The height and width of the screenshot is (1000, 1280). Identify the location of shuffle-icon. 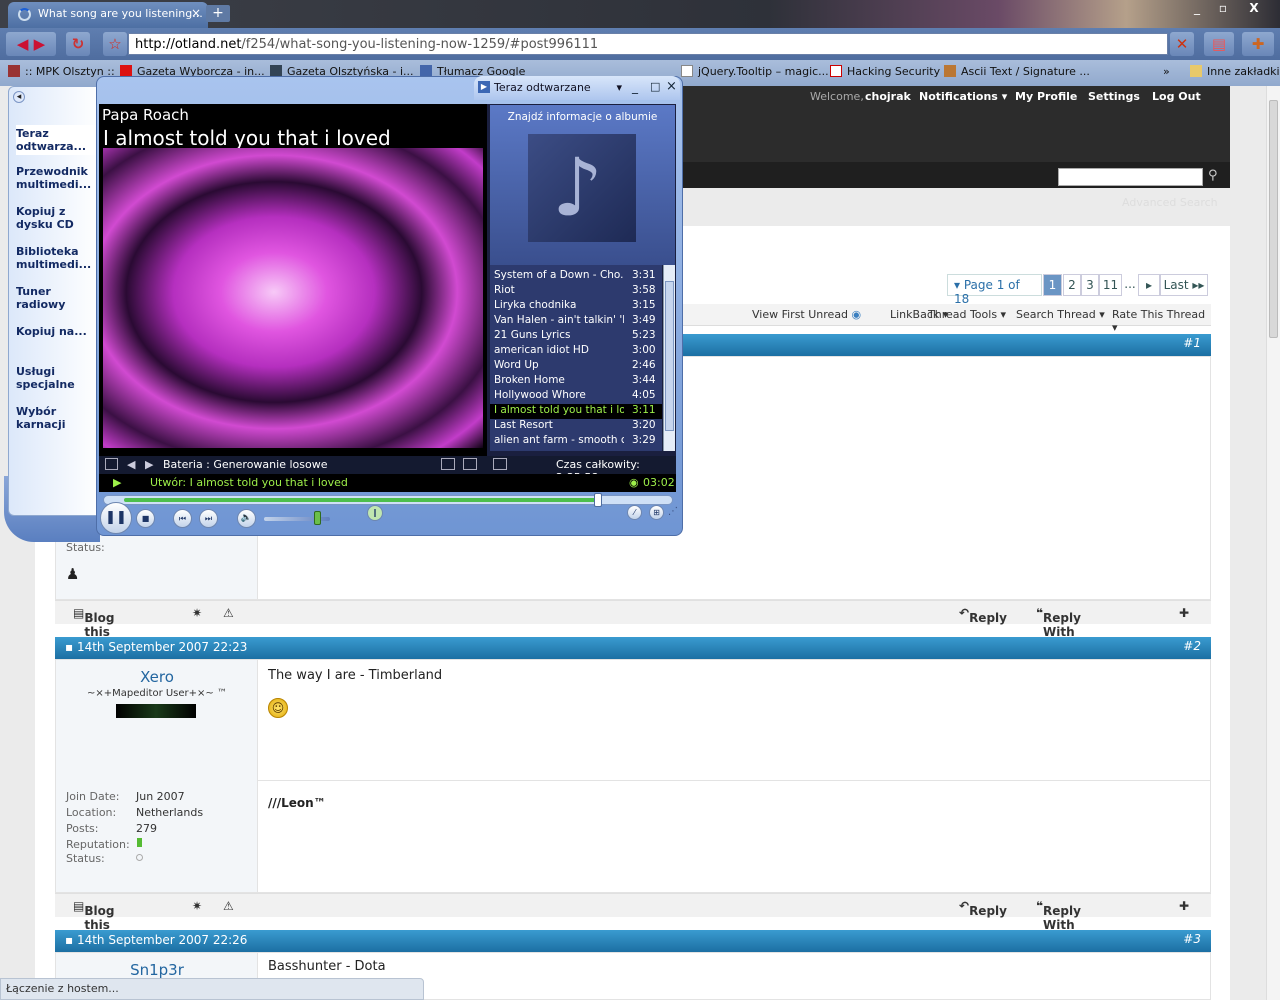
(500, 464).